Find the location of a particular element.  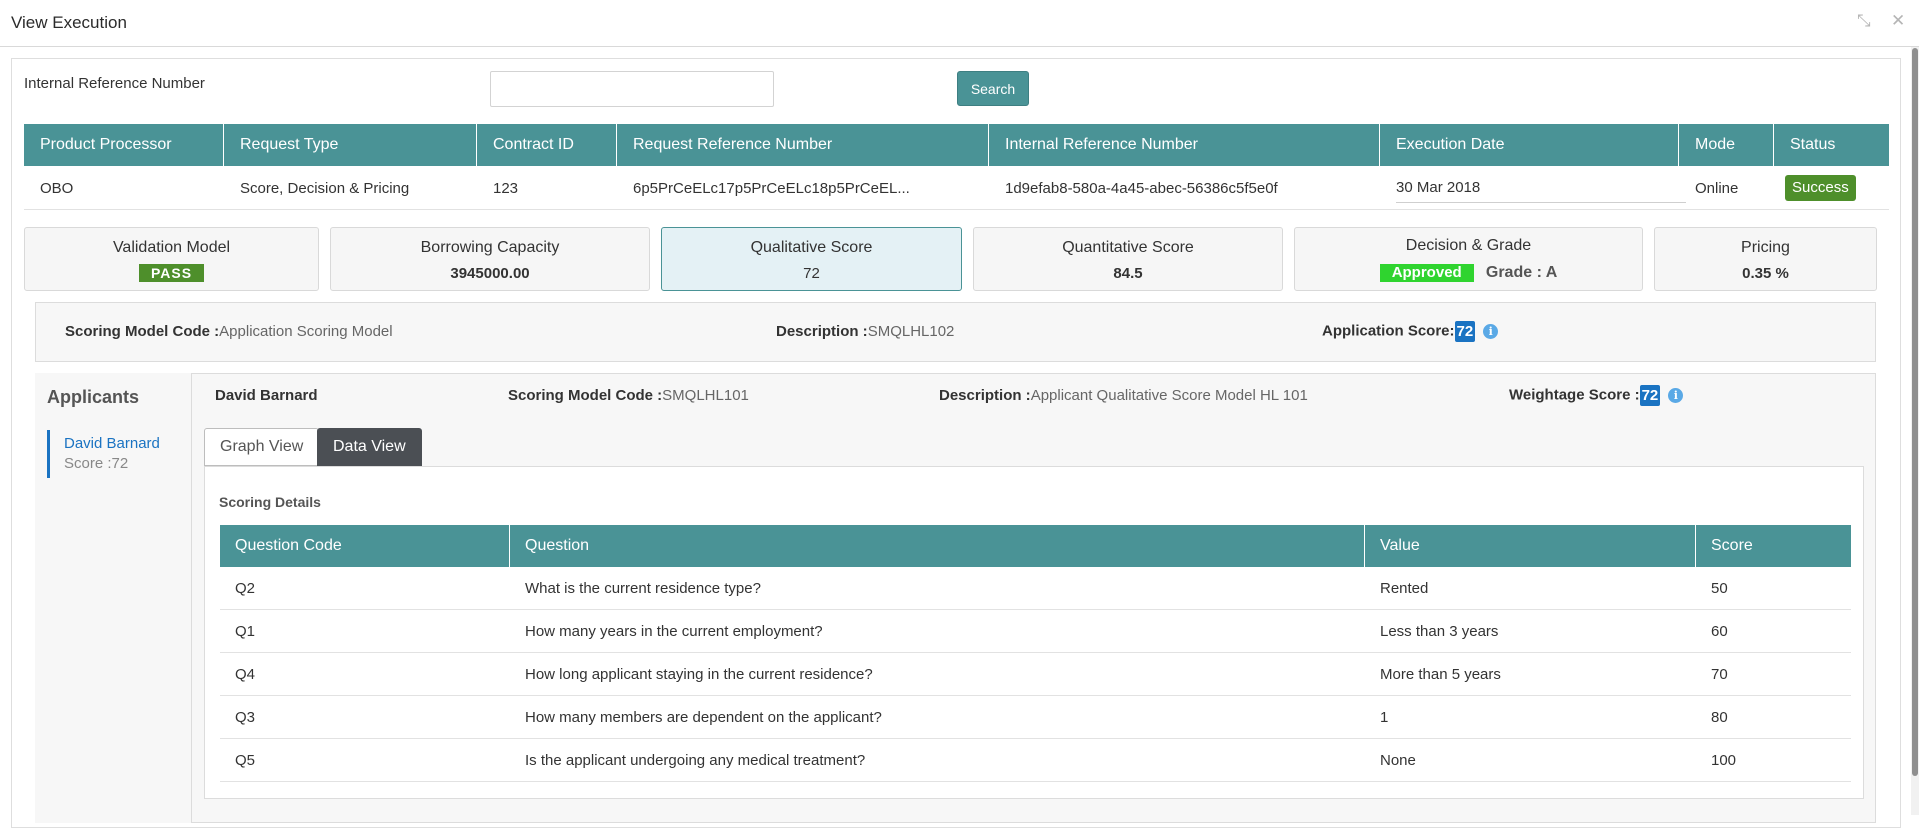

cell-execution-date: 30 Mar 2018 is located at coordinates (1541, 190).